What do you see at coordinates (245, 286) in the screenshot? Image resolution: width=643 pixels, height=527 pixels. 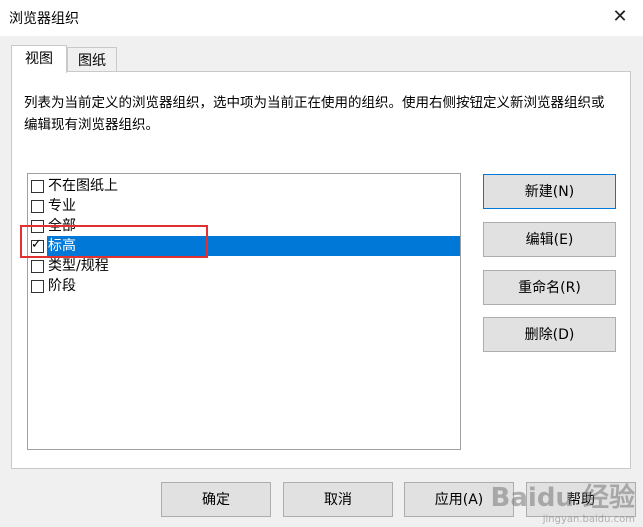 I see `list-item: 阶段` at bounding box center [245, 286].